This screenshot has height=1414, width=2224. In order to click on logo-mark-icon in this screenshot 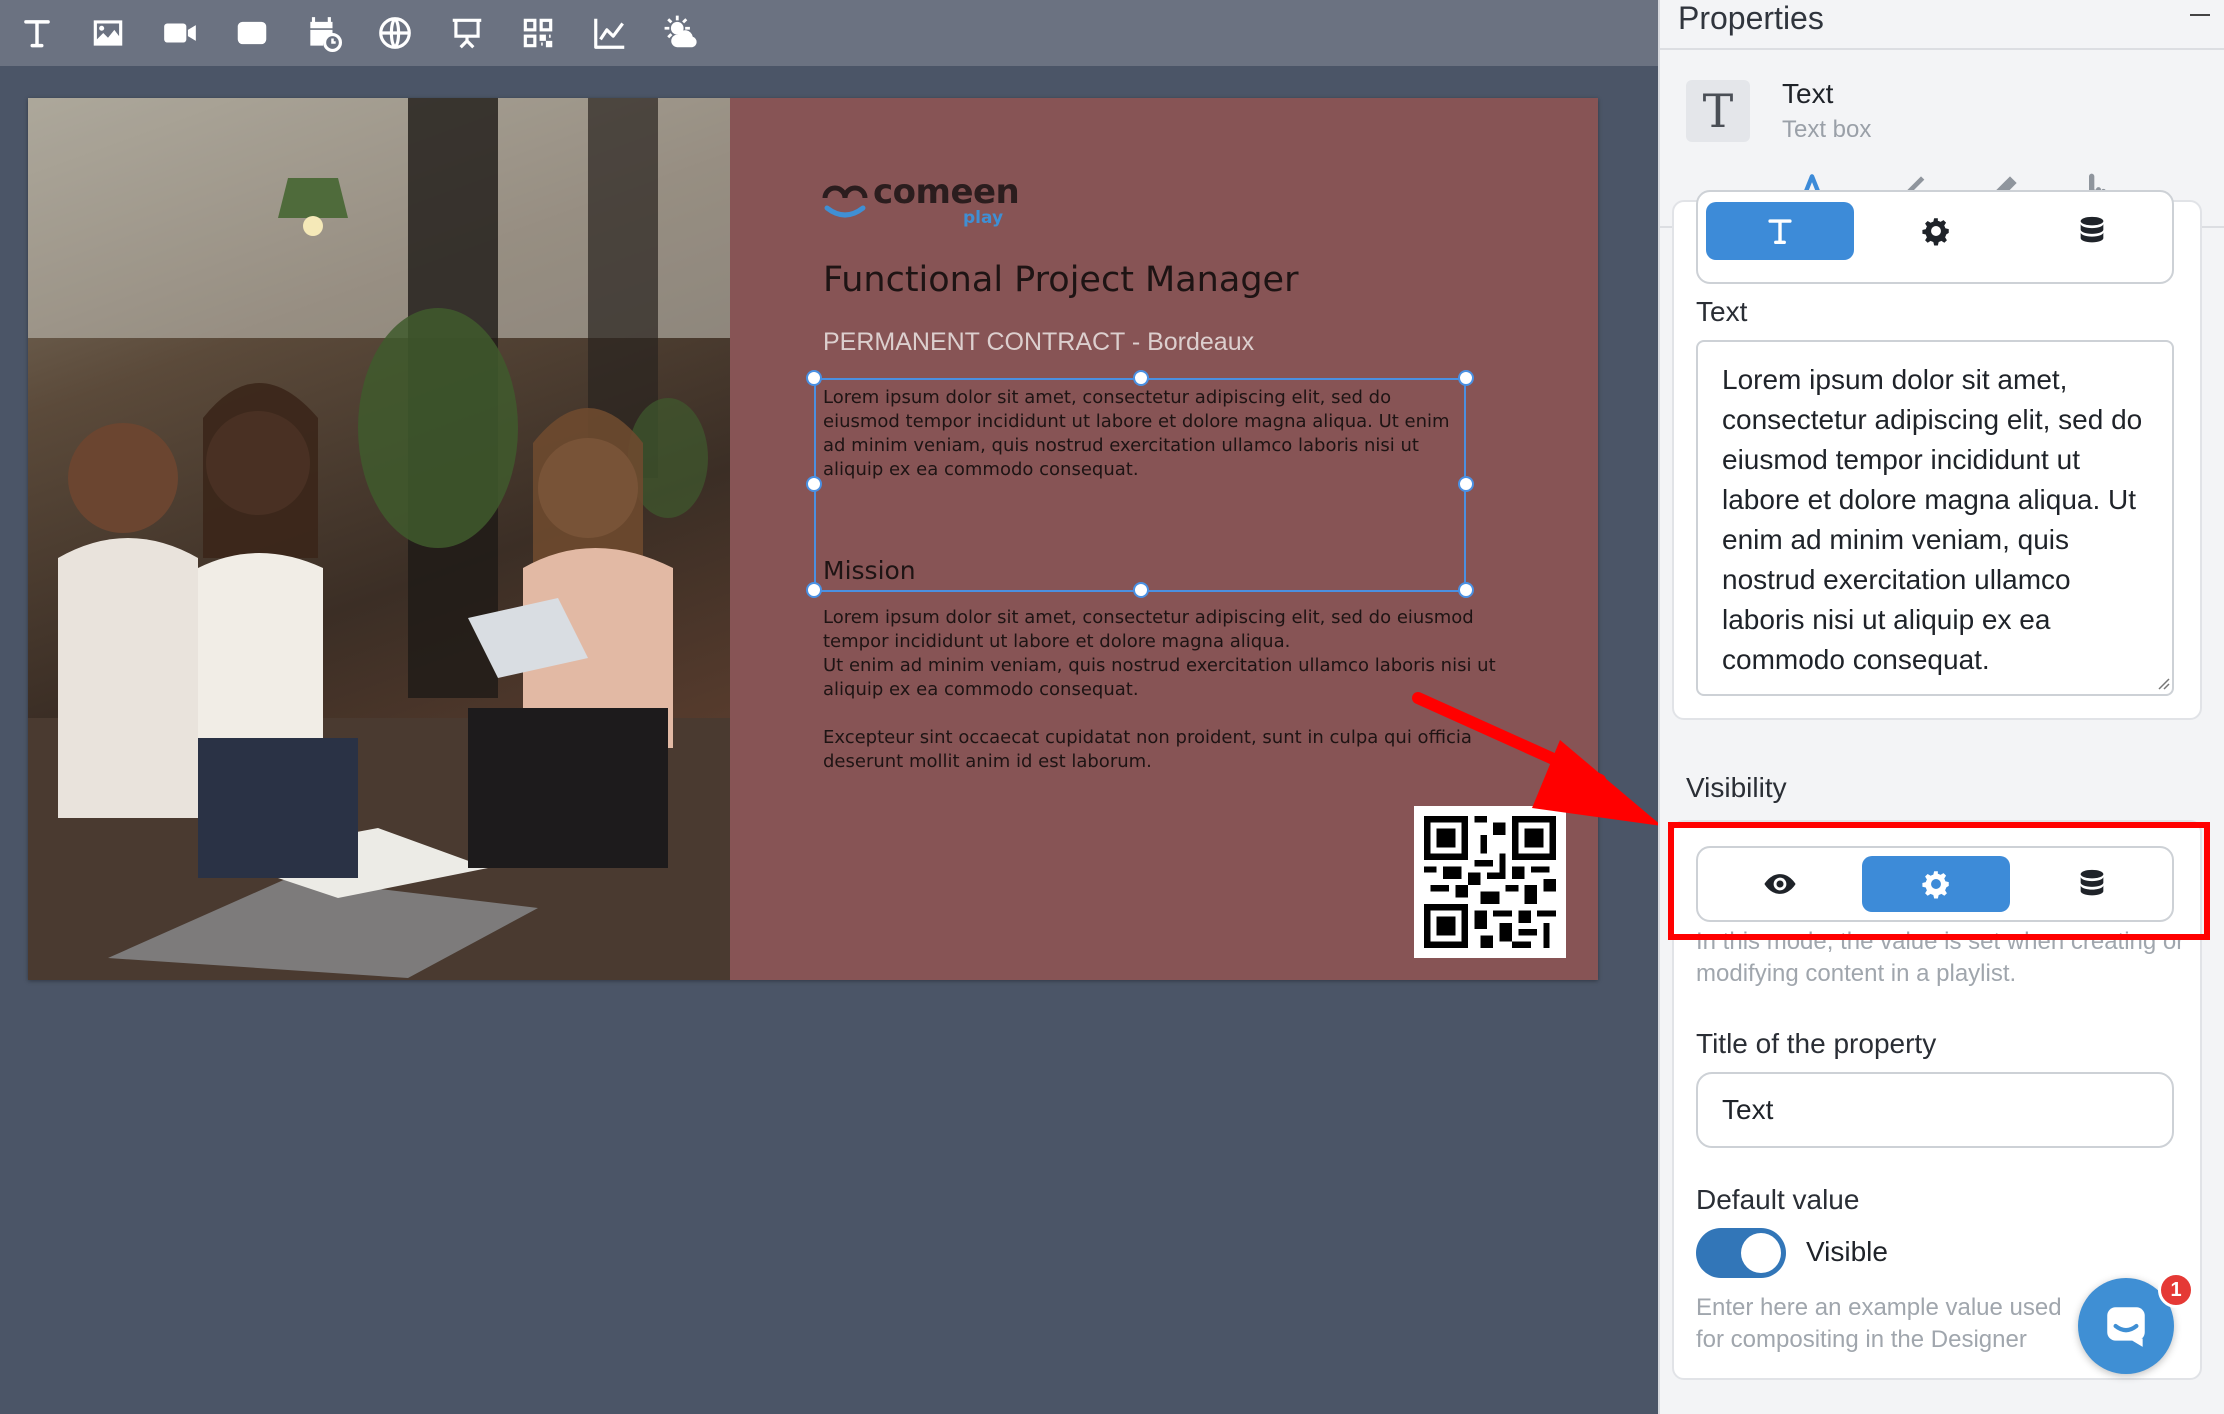, I will do `click(845, 201)`.